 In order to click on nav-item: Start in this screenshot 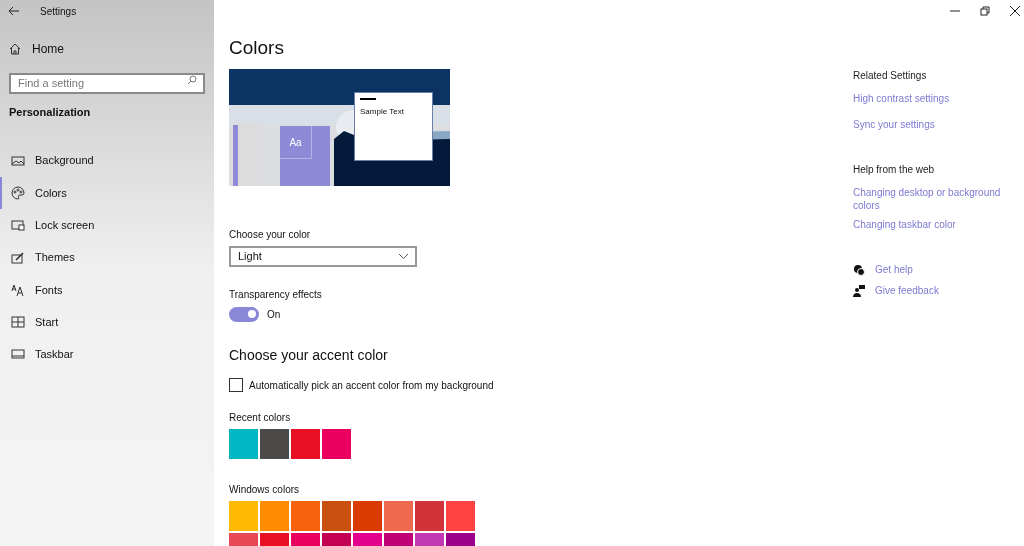, I will do `click(107, 322)`.